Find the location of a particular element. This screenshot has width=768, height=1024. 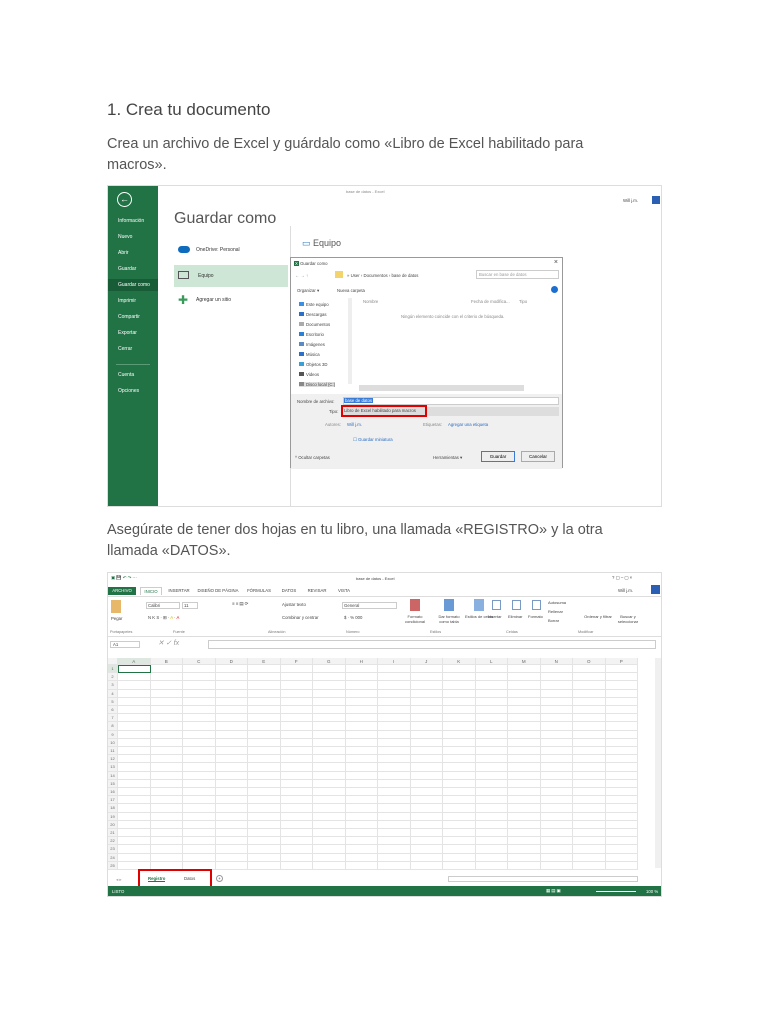

cells-button: Eliminar is located at coordinates (515, 616).